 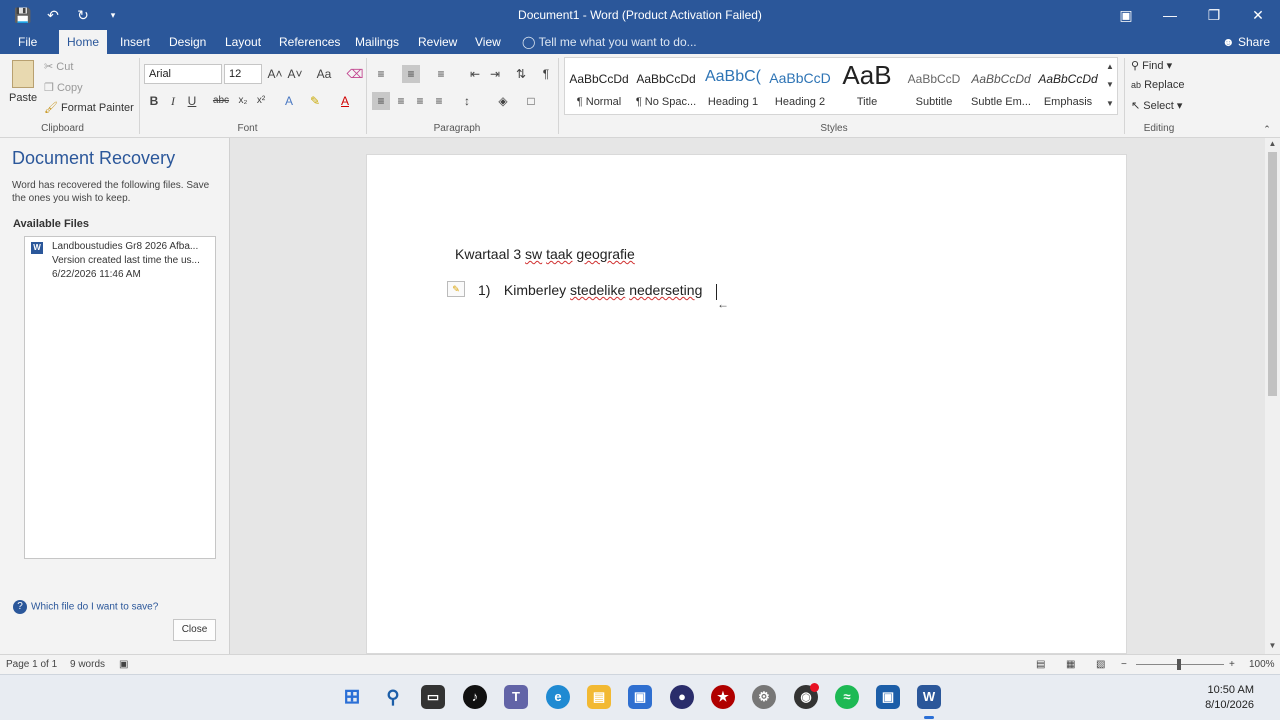 I want to click on word-icon: W, so click(x=929, y=697).